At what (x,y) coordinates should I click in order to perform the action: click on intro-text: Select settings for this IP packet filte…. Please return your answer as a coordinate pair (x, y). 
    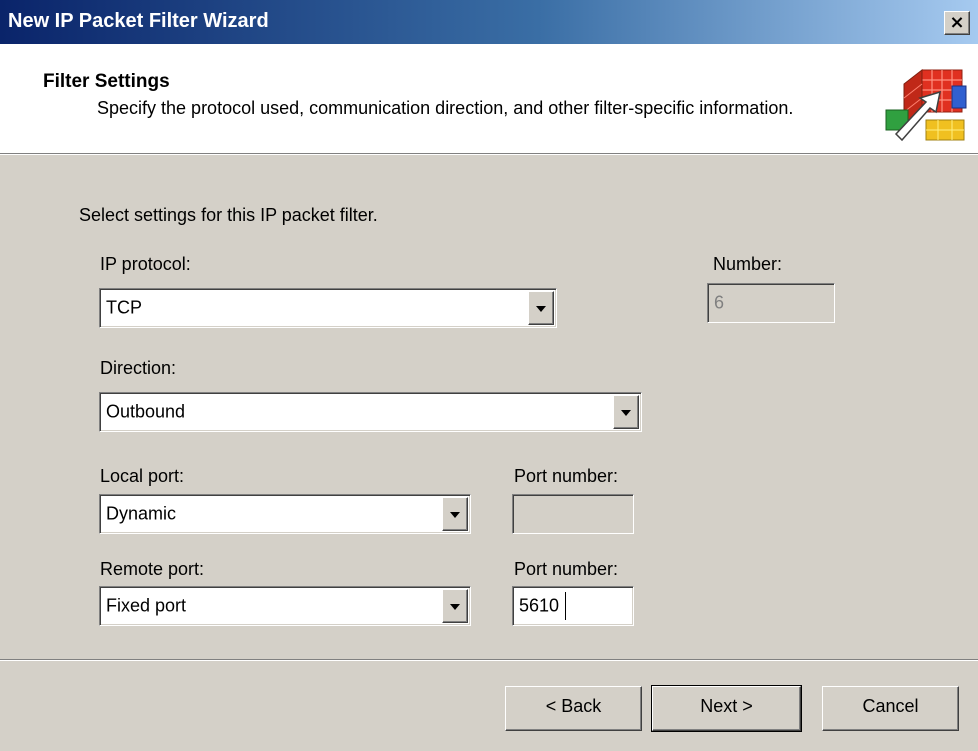
    Looking at the image, I should click on (228, 215).